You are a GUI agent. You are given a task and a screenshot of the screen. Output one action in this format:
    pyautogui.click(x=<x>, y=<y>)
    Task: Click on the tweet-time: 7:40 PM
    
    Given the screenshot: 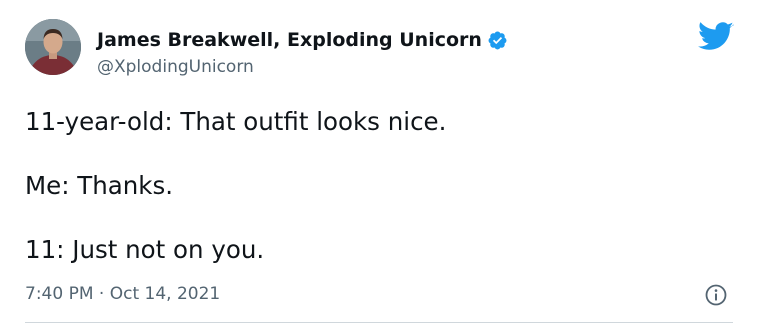 What is the action you would take?
    pyautogui.click(x=59, y=294)
    